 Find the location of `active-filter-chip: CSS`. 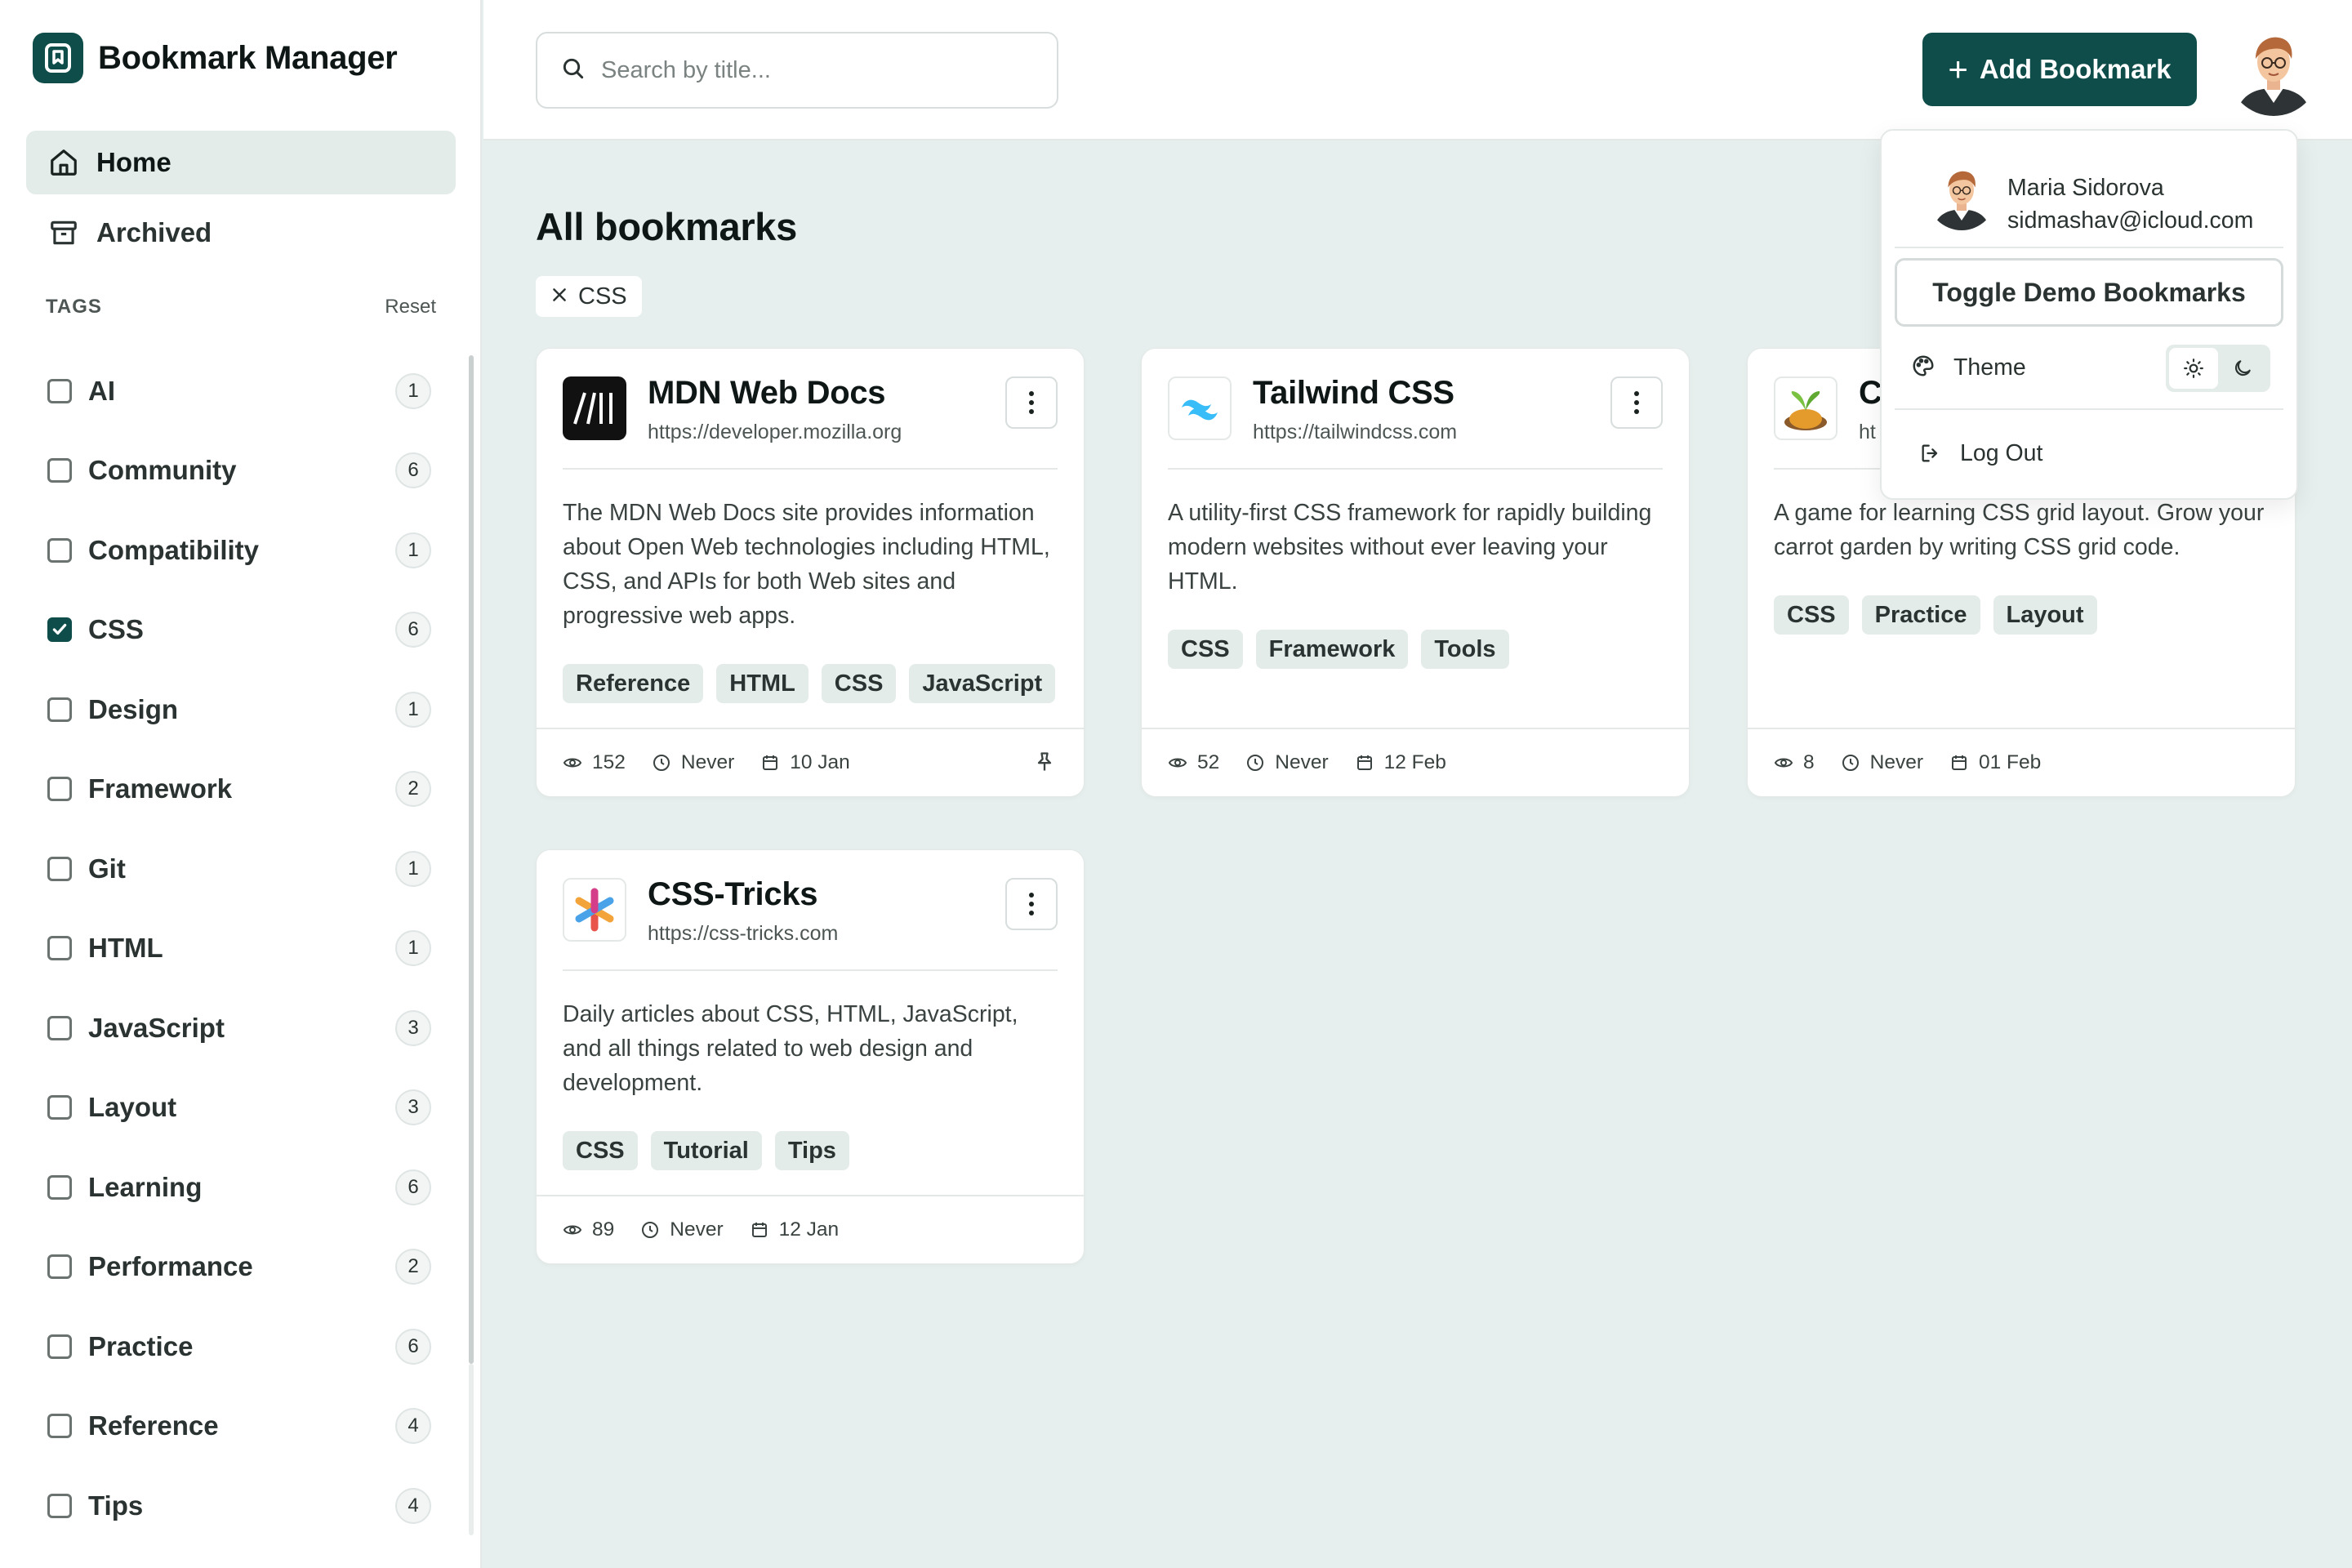

active-filter-chip: CSS is located at coordinates (589, 296).